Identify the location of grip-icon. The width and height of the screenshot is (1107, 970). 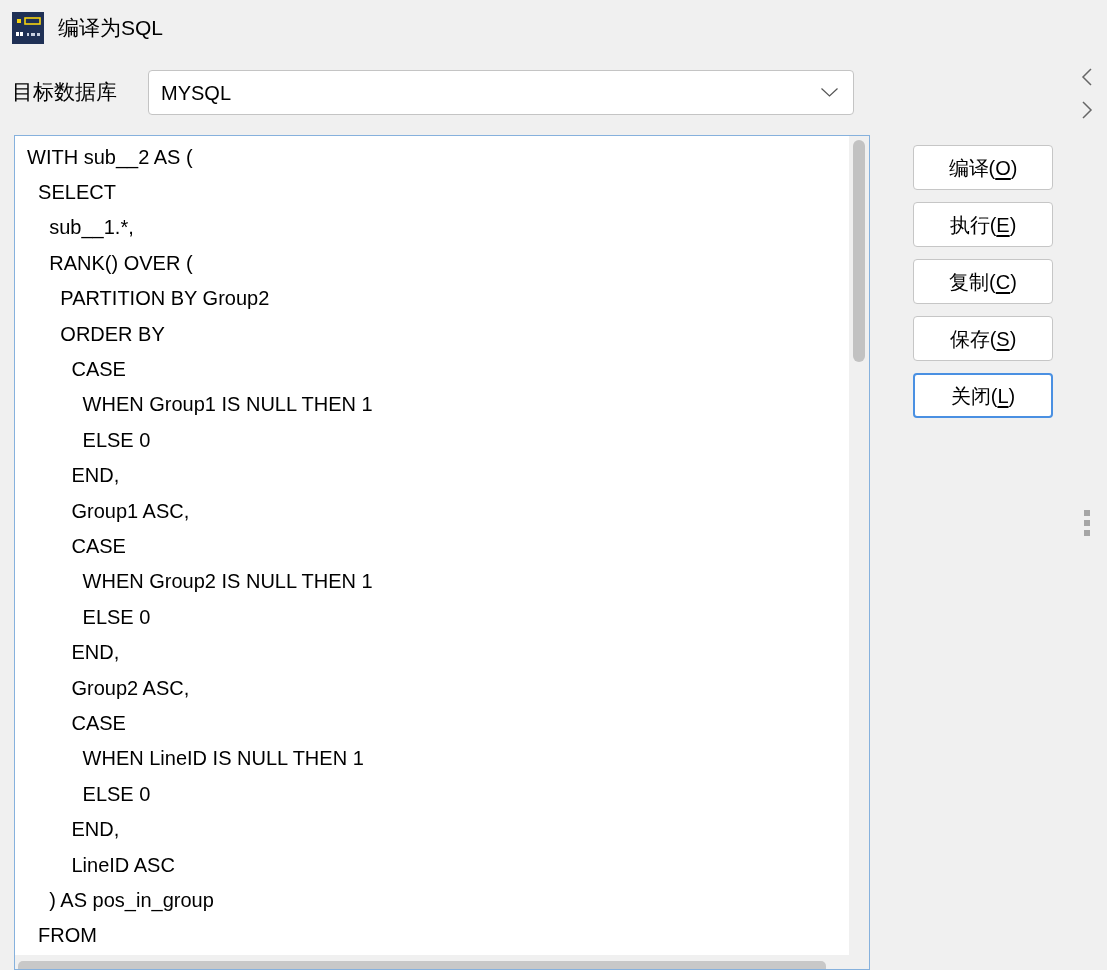
(1087, 523).